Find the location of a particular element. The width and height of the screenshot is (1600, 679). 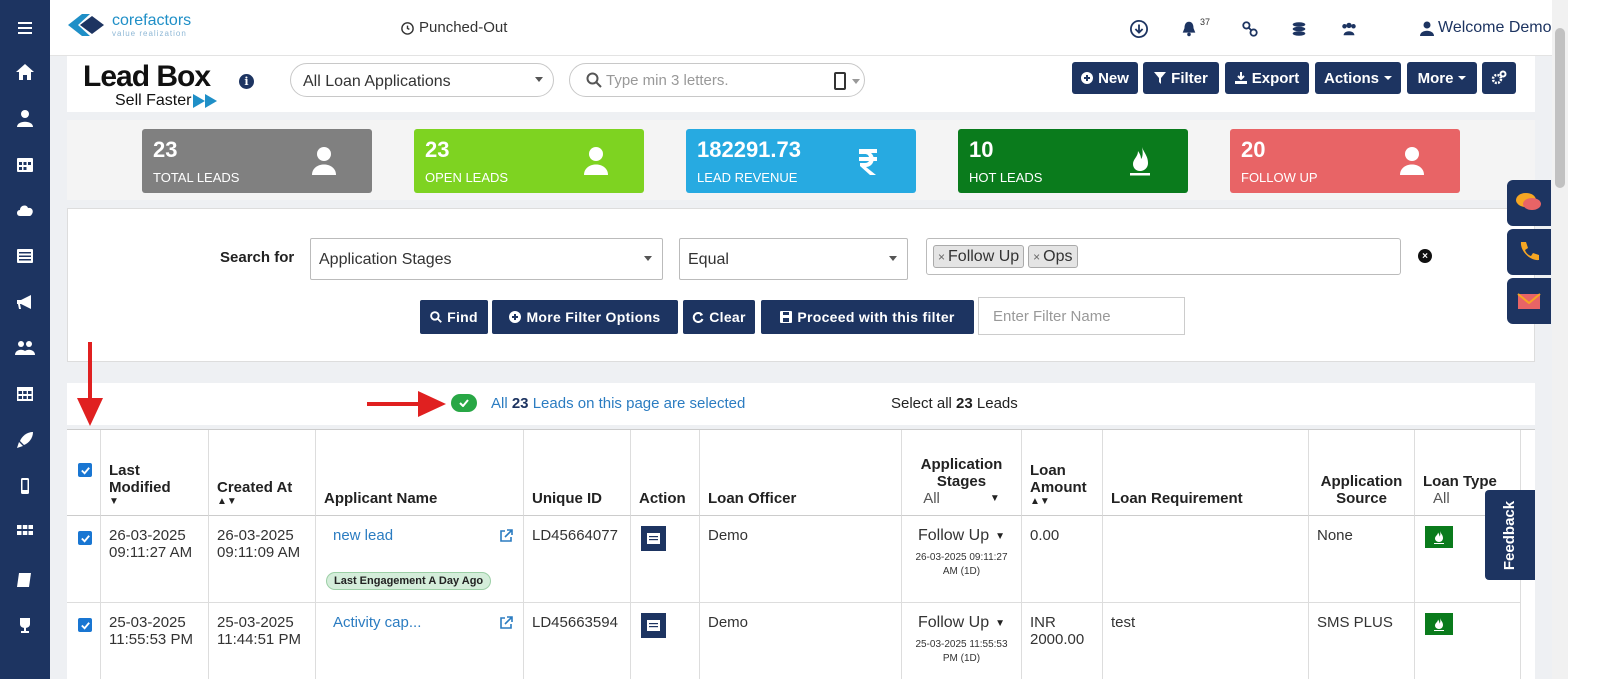

export-button: Export is located at coordinates (1267, 78).